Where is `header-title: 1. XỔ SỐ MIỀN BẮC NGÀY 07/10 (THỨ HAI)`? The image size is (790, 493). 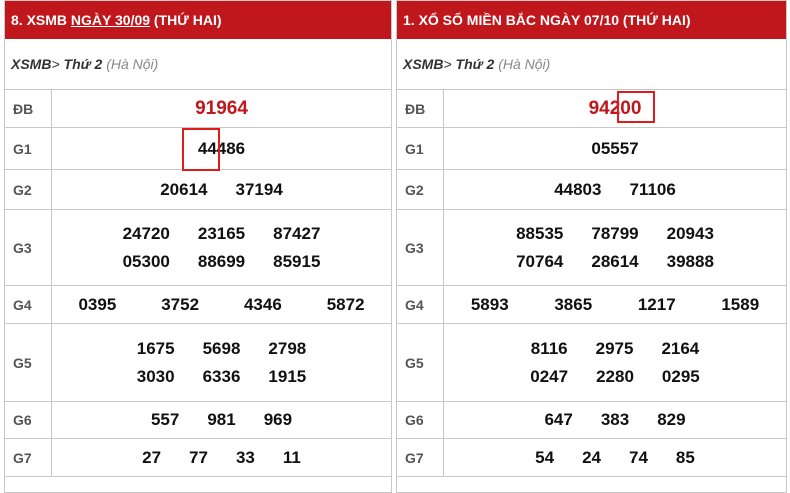
header-title: 1. XỔ SỐ MIỀN BẮC NGÀY 07/10 (THỨ HAI) is located at coordinates (547, 20).